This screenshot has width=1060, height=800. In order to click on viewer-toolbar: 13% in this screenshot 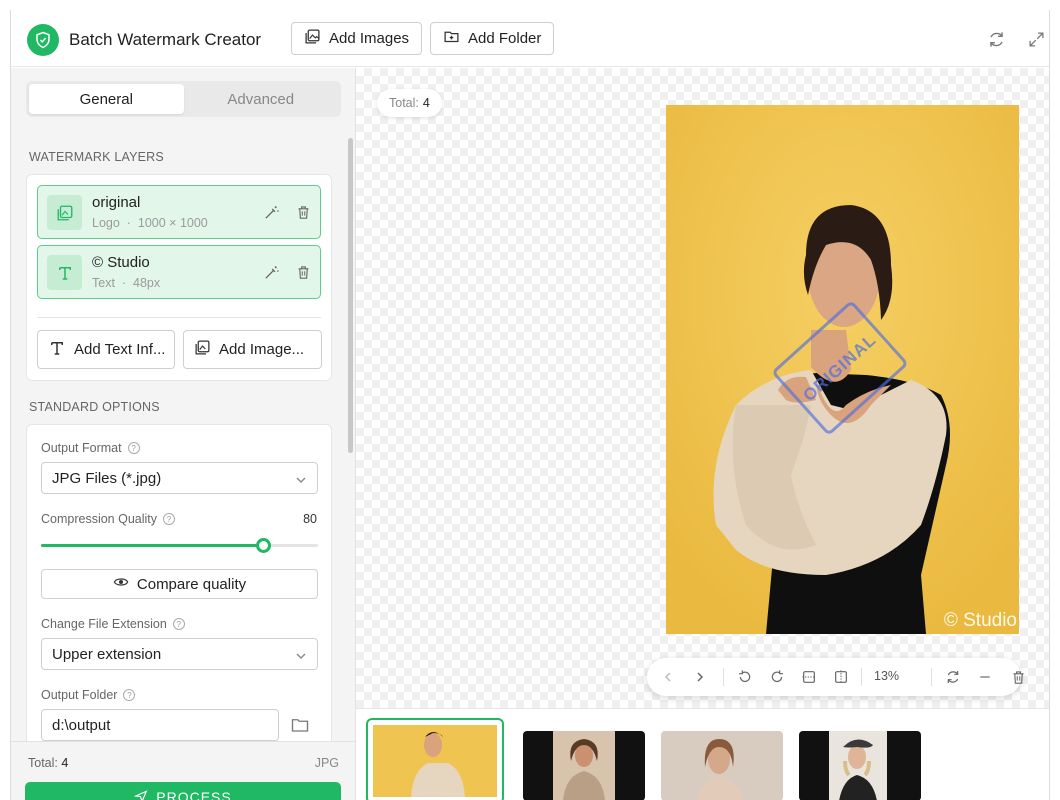, I will do `click(835, 677)`.